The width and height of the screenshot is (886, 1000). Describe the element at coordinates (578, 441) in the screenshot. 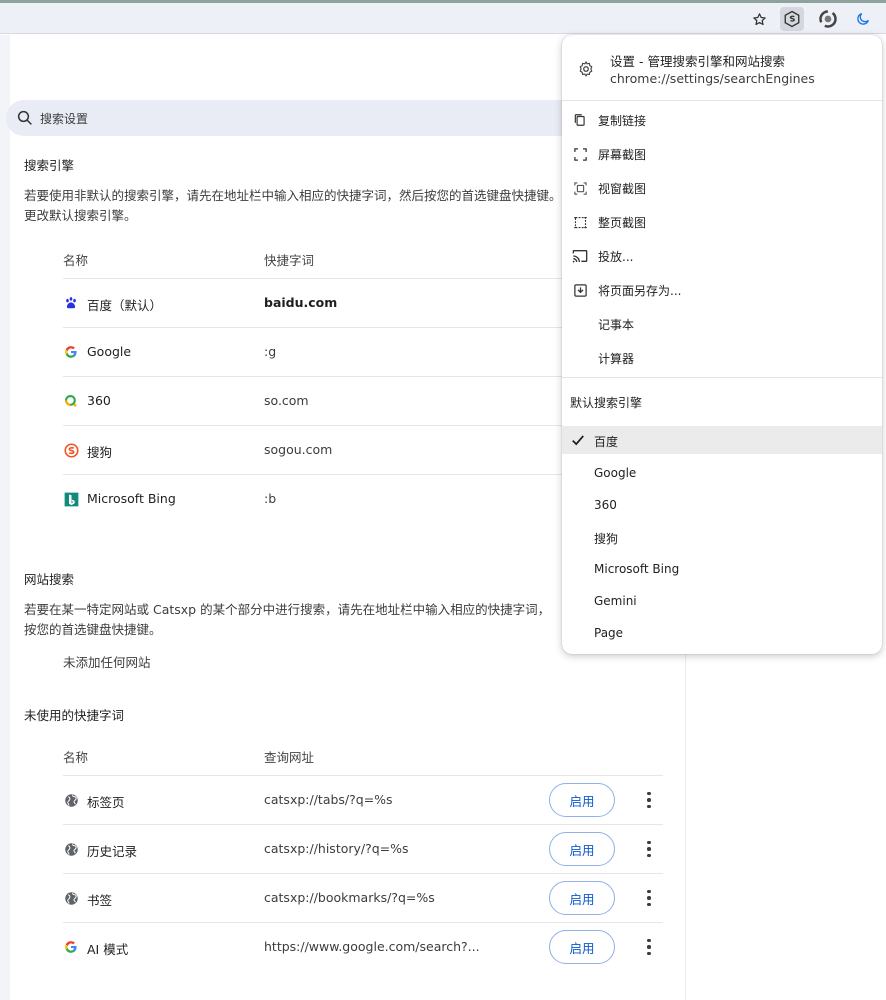

I see `checkmark-icon` at that location.